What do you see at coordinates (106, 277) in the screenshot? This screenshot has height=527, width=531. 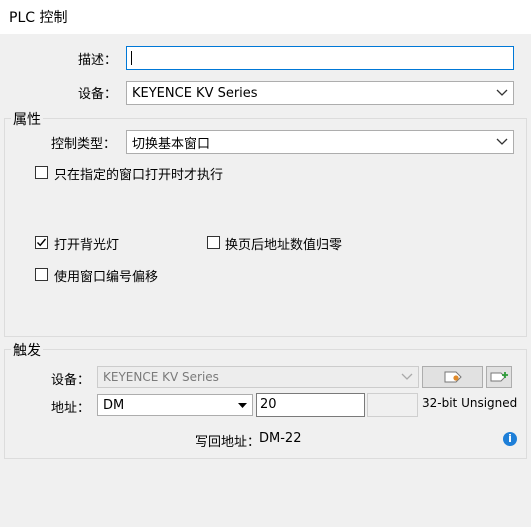 I see `use-window-offset-label: 使用窗口编号偏移` at bounding box center [106, 277].